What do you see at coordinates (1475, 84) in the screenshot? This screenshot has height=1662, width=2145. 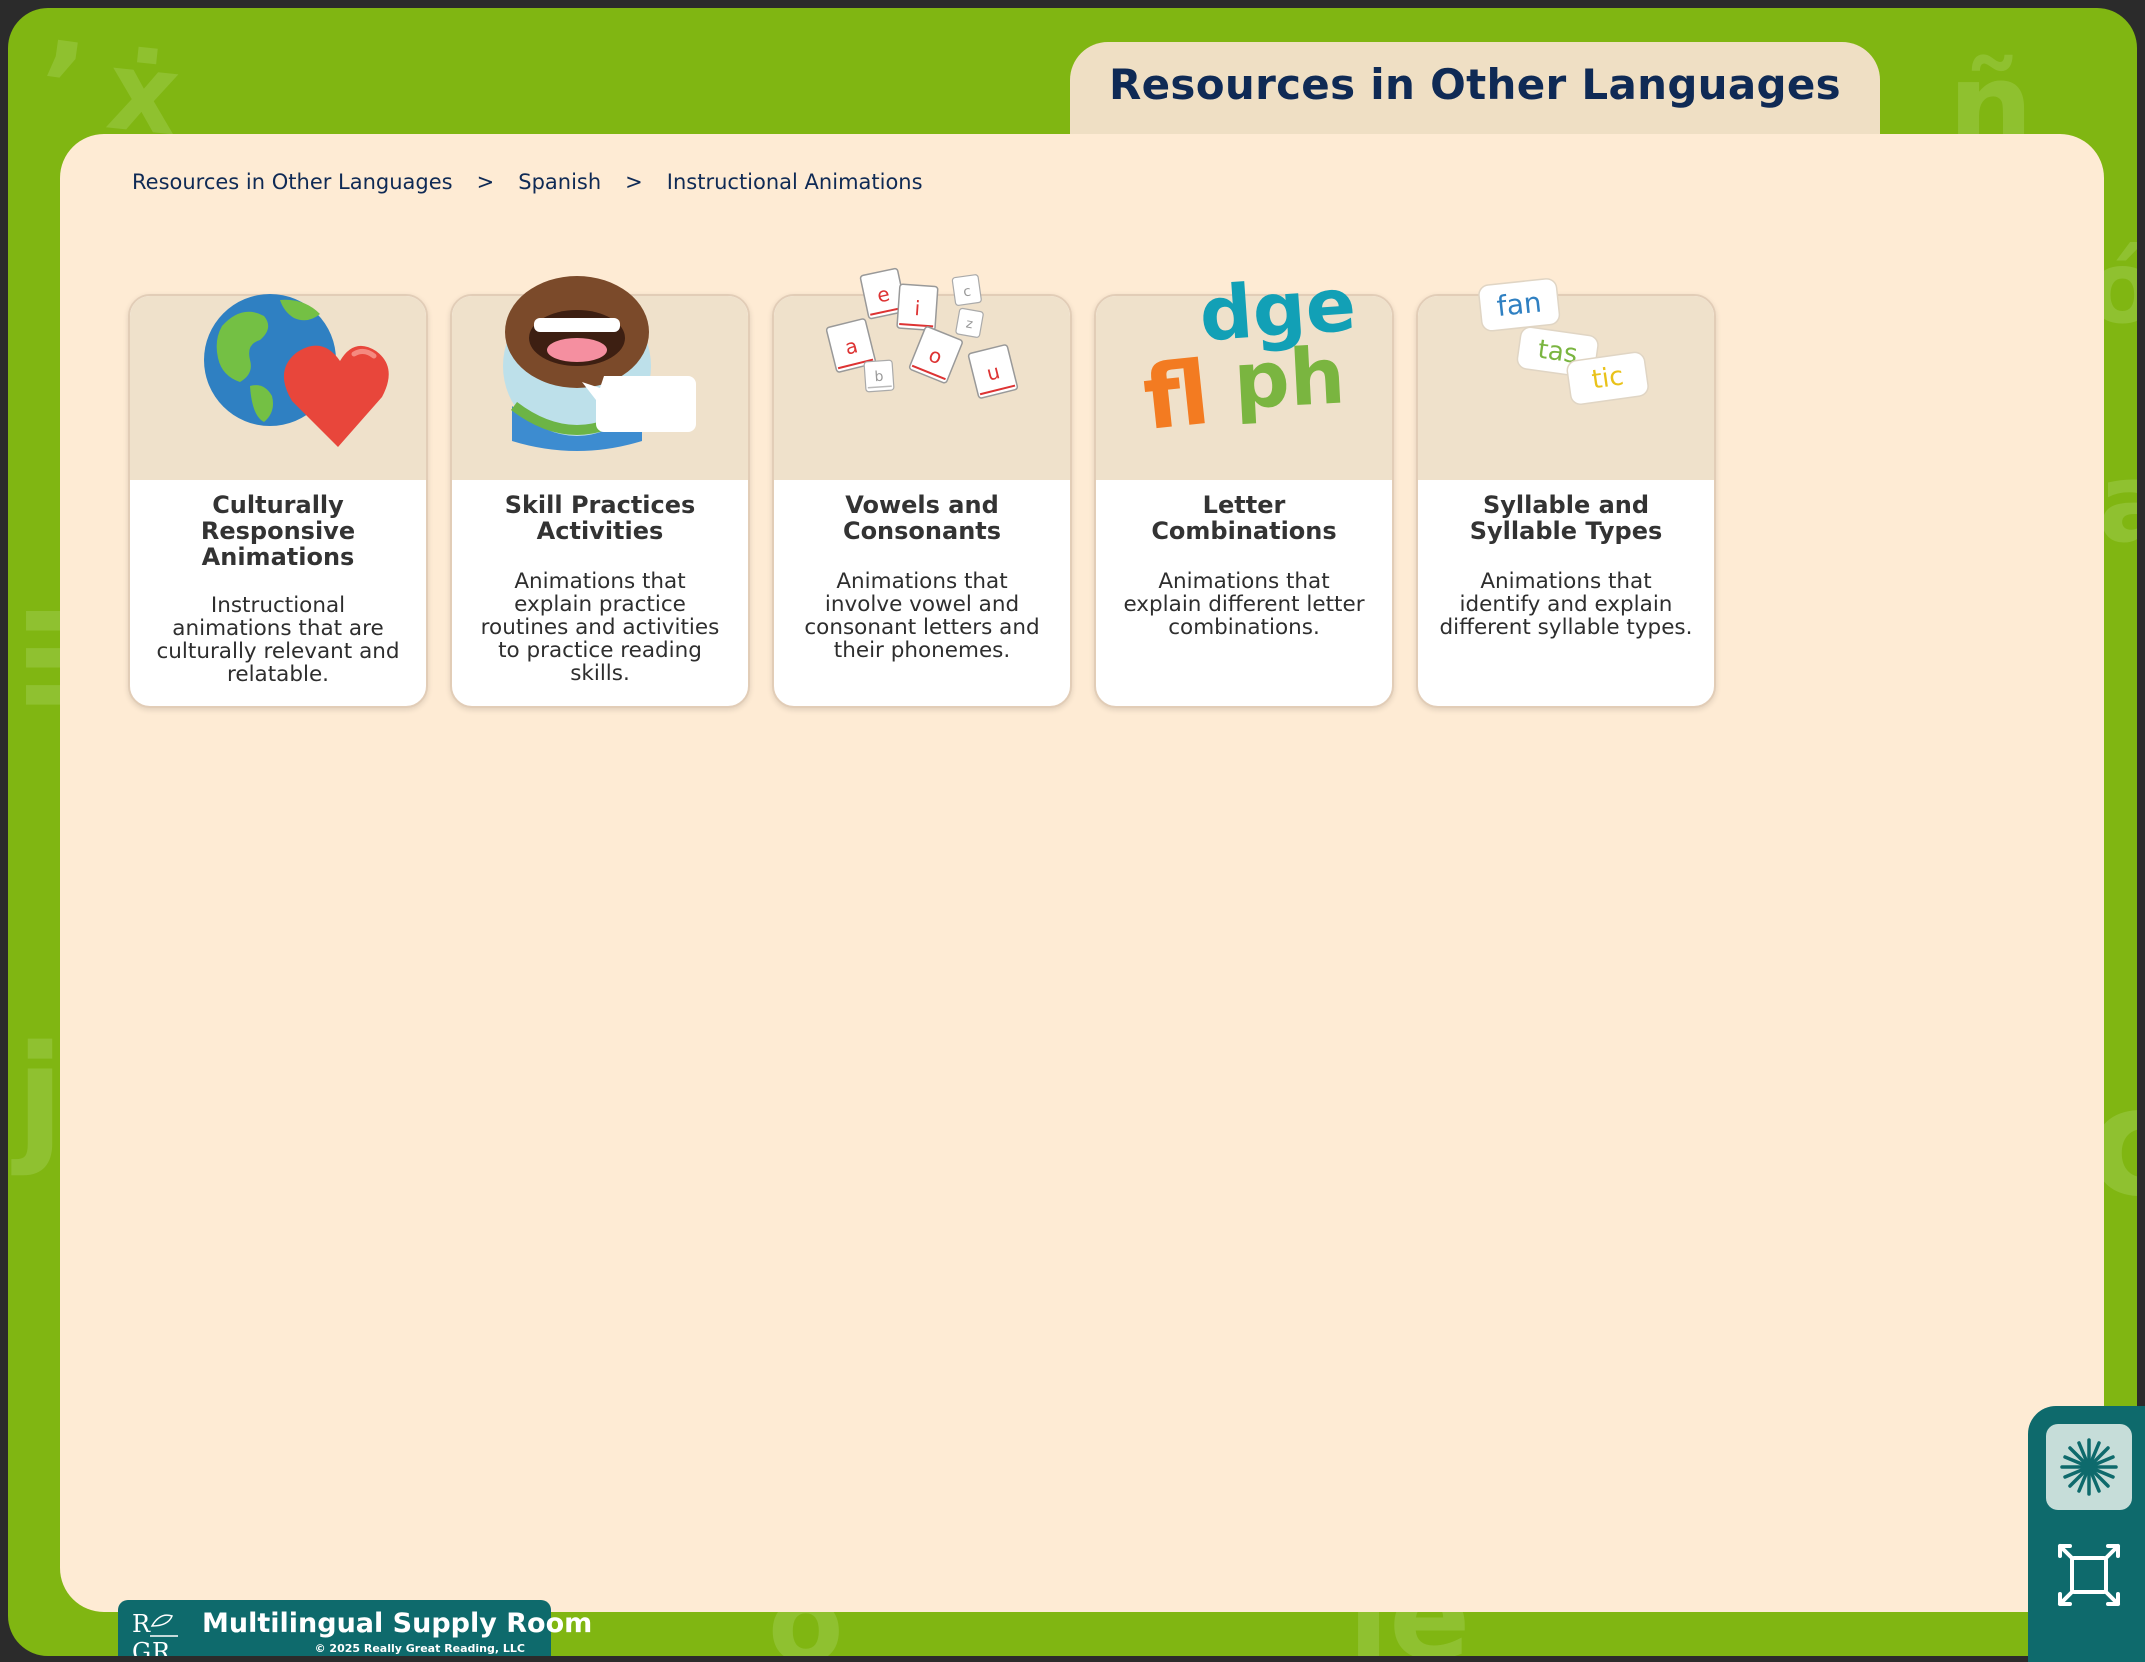 I see `page-title: Resources in Other Languages` at bounding box center [1475, 84].